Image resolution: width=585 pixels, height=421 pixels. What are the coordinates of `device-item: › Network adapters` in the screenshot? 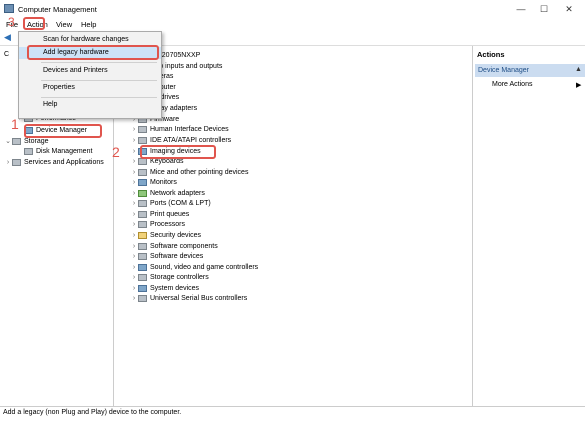 It's located at (167, 194).